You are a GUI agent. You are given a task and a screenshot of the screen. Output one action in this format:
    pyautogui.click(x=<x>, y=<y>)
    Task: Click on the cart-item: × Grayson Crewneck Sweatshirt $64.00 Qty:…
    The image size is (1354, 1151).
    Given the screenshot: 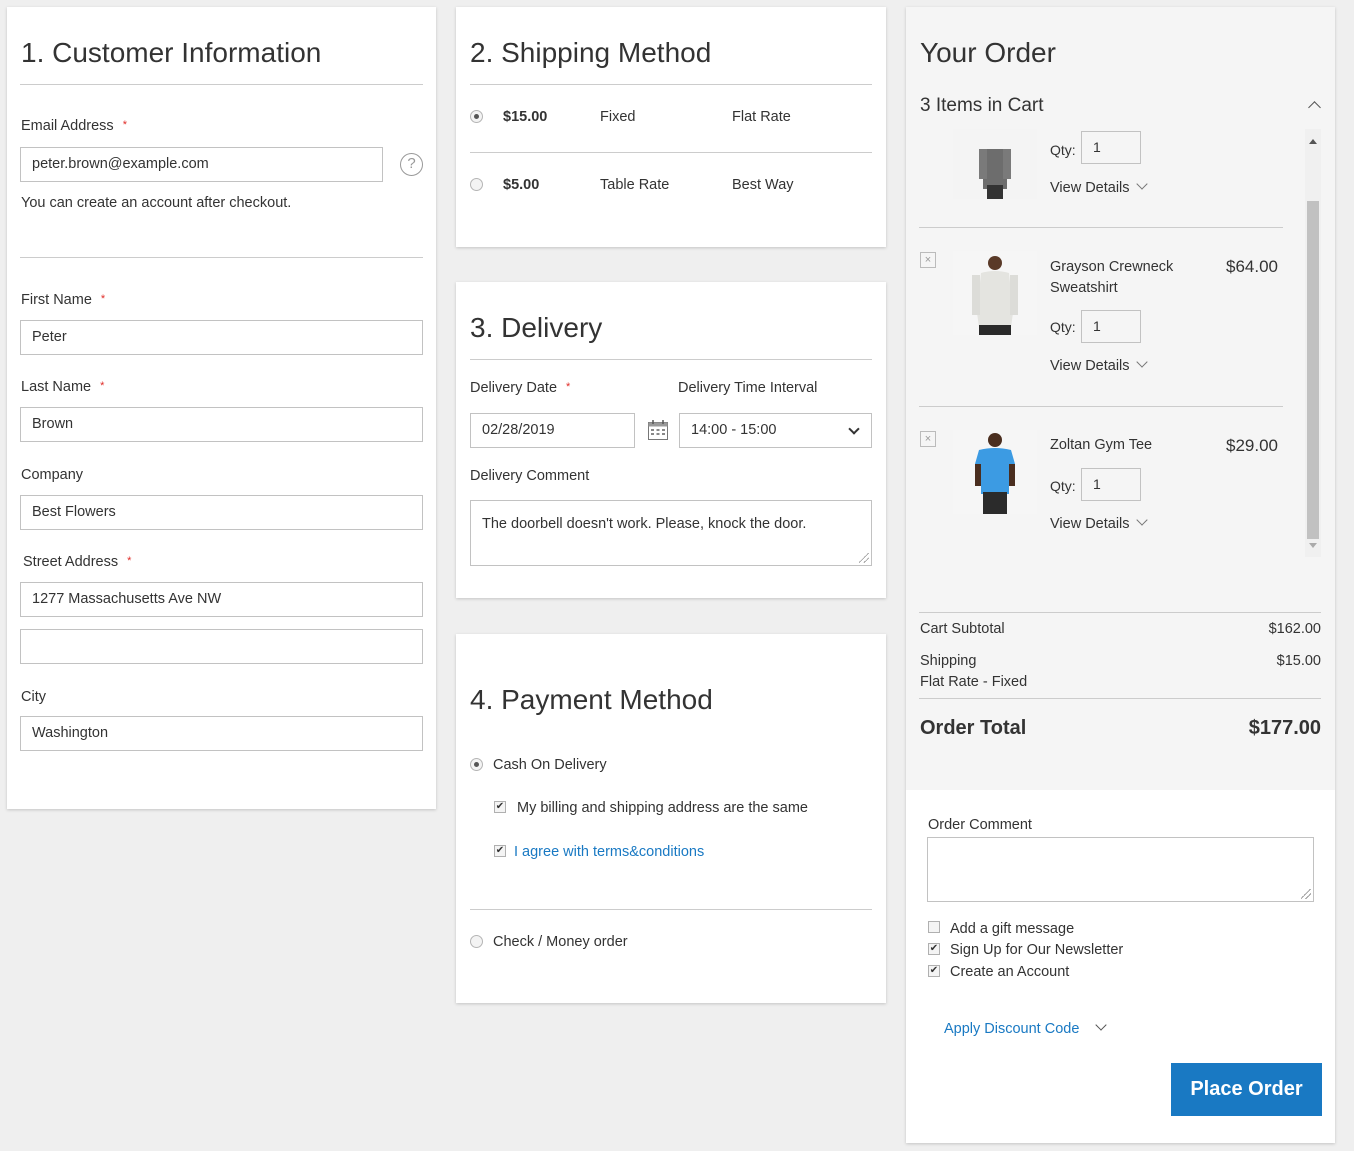 What is the action you would take?
    pyautogui.click(x=1101, y=317)
    